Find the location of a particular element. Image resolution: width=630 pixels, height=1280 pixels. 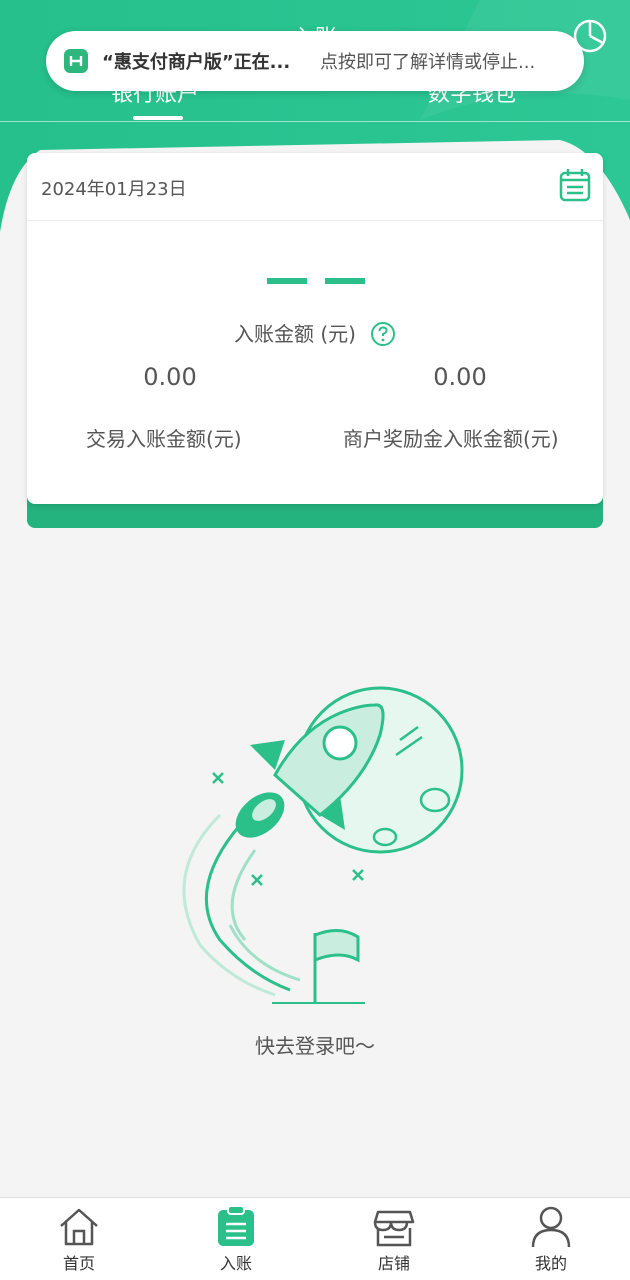

nav-label-home: 首页 is located at coordinates (78, 1263).